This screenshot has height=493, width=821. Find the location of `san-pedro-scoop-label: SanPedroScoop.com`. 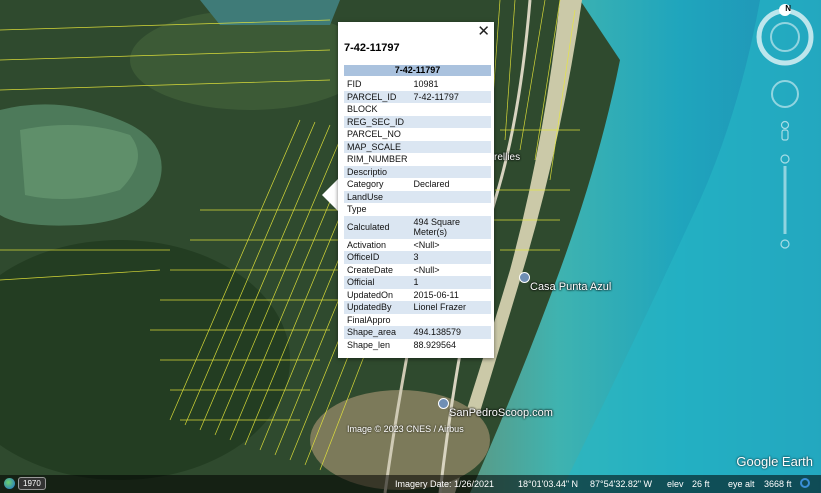

san-pedro-scoop-label: SanPedroScoop.com is located at coordinates (501, 413).